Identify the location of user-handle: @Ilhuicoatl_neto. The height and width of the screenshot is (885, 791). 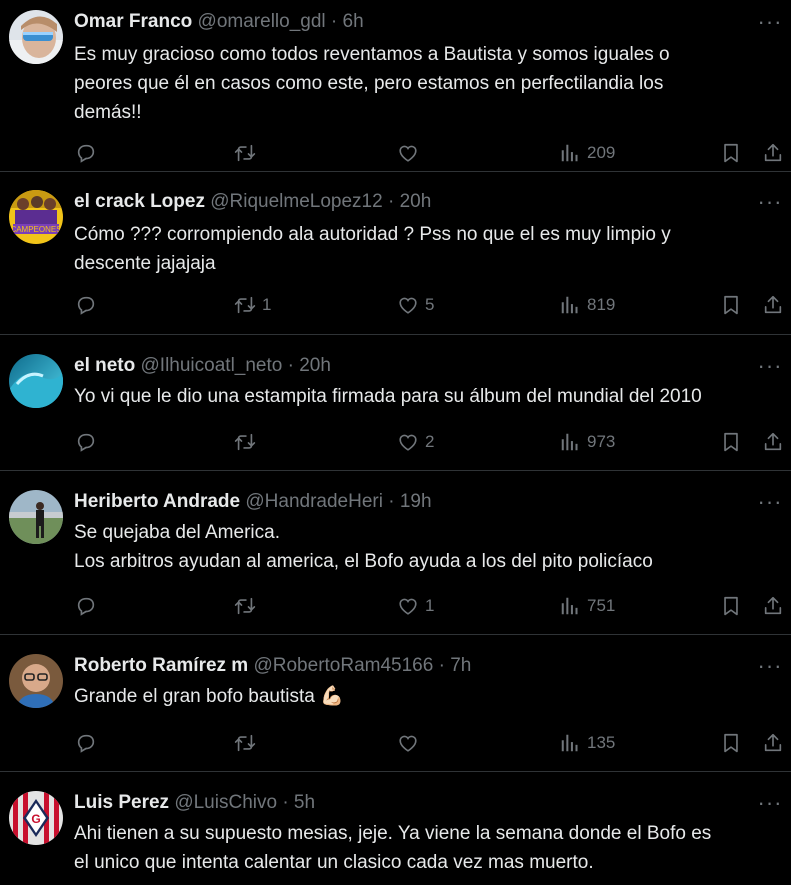
(212, 365).